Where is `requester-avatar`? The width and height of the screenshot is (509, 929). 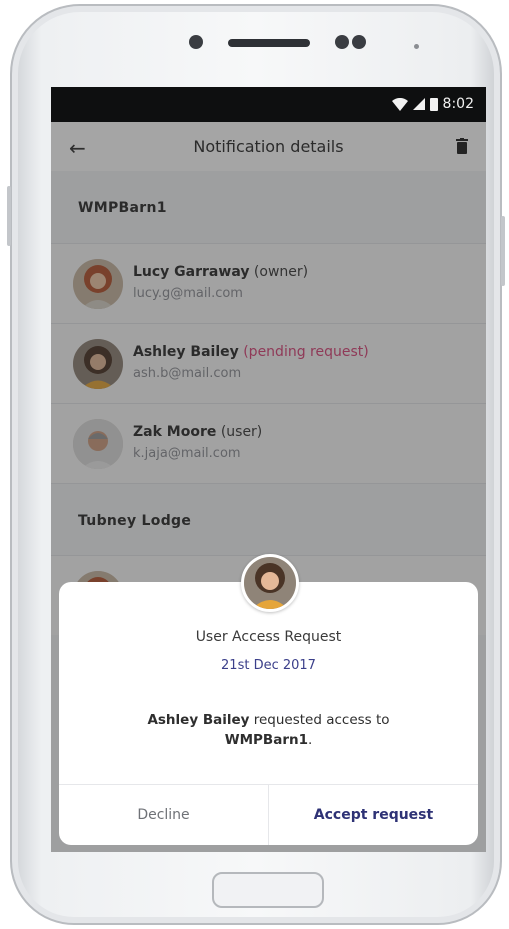
requester-avatar is located at coordinates (270, 583).